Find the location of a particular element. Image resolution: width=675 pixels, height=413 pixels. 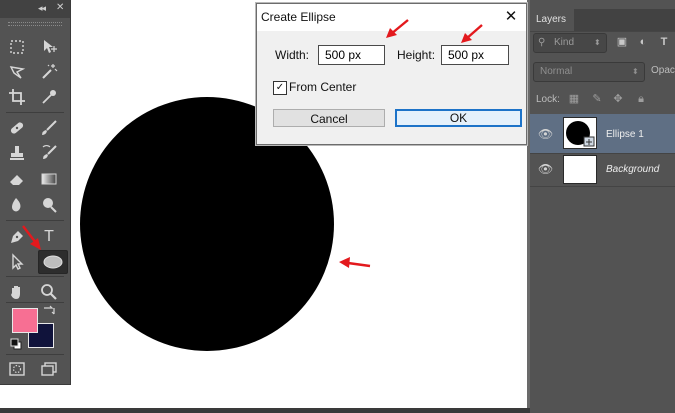

collapse-icon: ◂◂ is located at coordinates (42, 8).